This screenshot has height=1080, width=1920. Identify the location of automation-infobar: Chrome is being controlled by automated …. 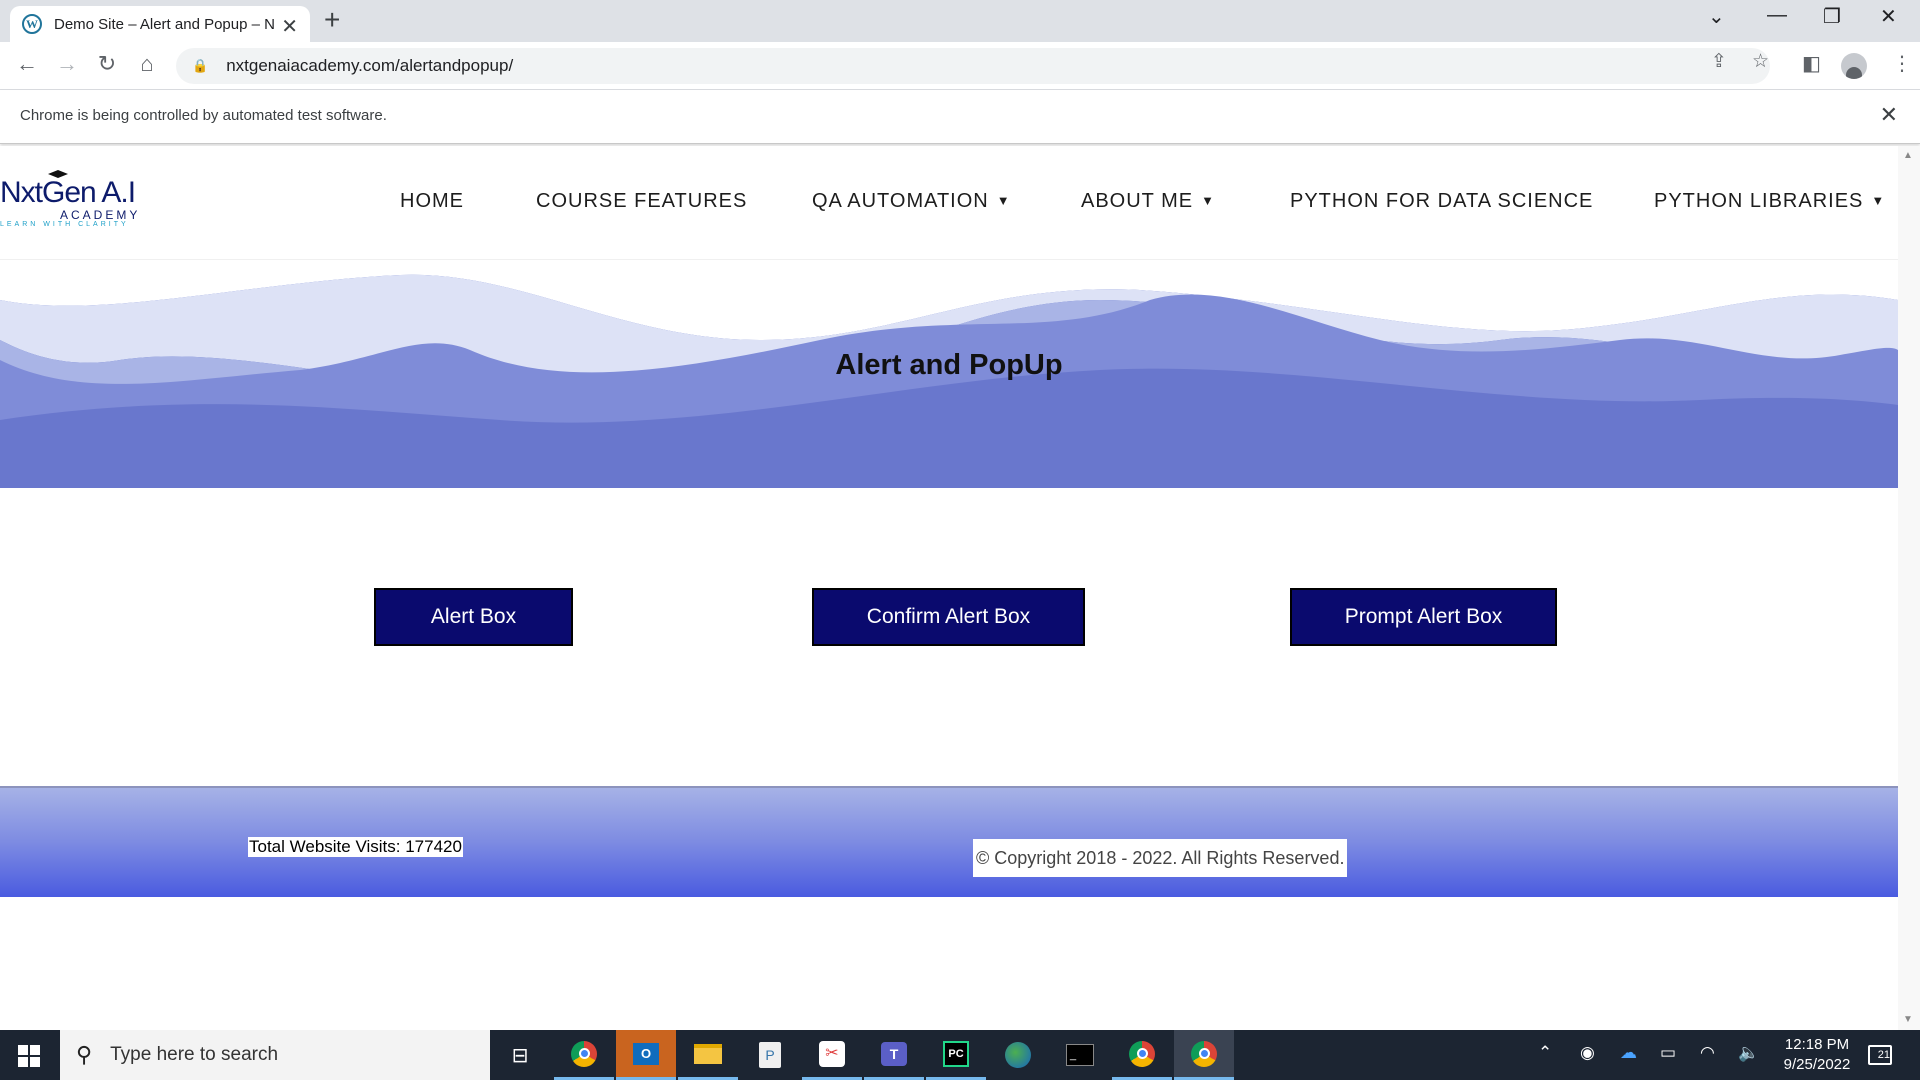
(960, 117).